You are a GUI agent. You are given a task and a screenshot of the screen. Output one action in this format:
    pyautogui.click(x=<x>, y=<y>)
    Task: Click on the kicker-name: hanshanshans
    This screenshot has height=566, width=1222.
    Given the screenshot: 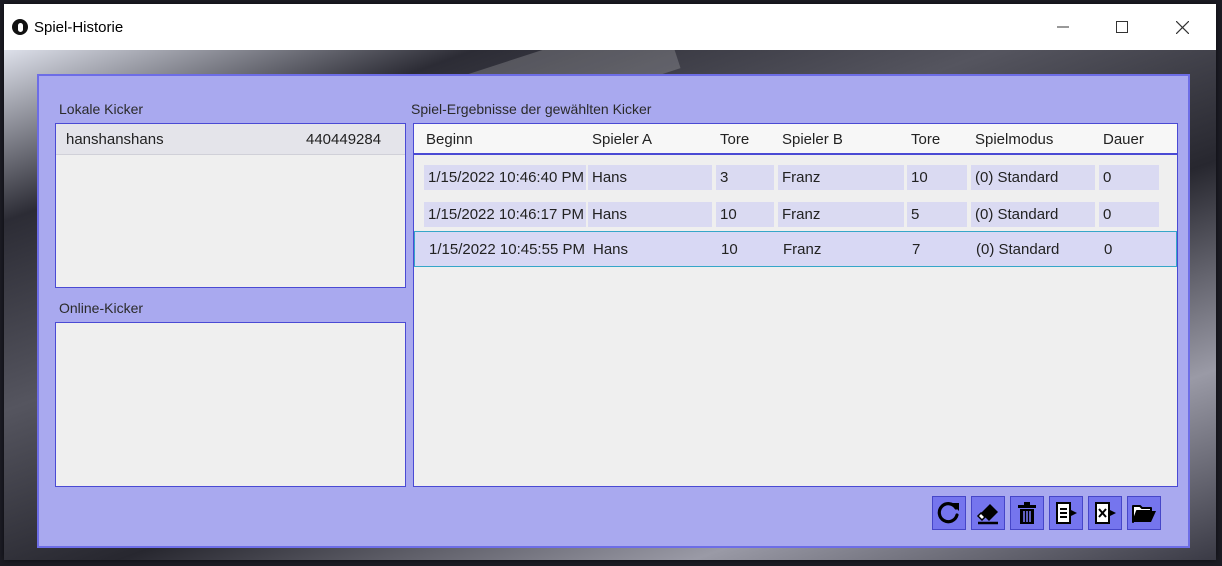 What is the action you would take?
    pyautogui.click(x=115, y=139)
    